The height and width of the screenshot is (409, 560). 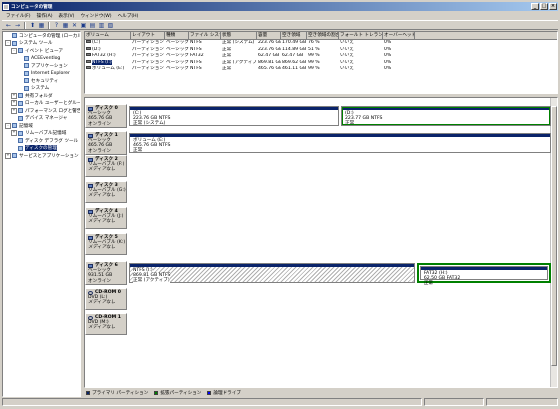 What do you see at coordinates (227, 56) in the screenshot?
I see `volume-cell: 正常` at bounding box center [227, 56].